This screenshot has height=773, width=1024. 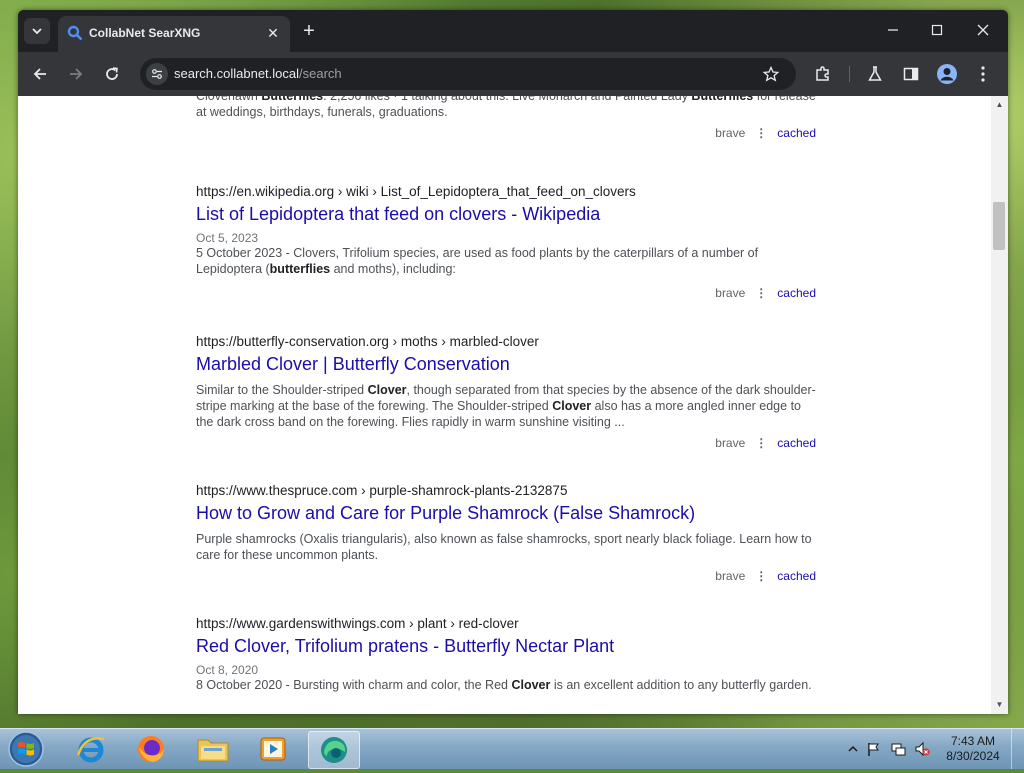 I want to click on bookmark-star-button, so click(x=771, y=74).